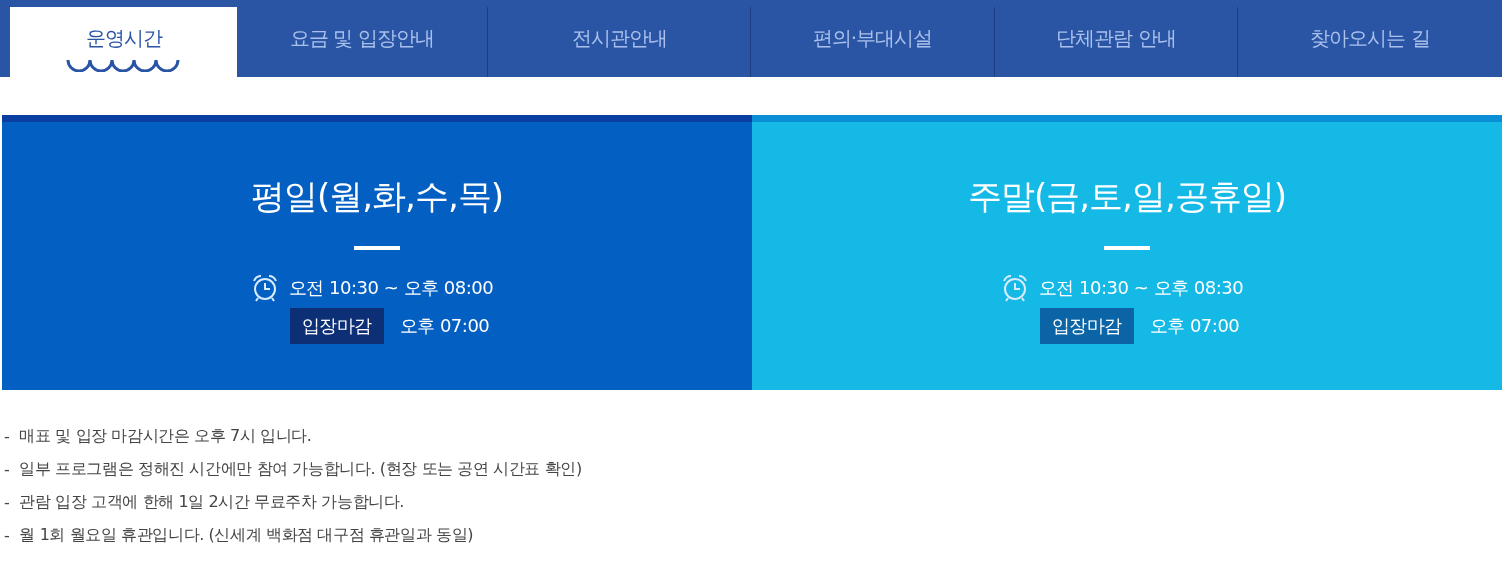 Image resolution: width=1502 pixels, height=576 pixels. What do you see at coordinates (377, 196) in the screenshot?
I see `panel-title: 평일(월,화,수,목)` at bounding box center [377, 196].